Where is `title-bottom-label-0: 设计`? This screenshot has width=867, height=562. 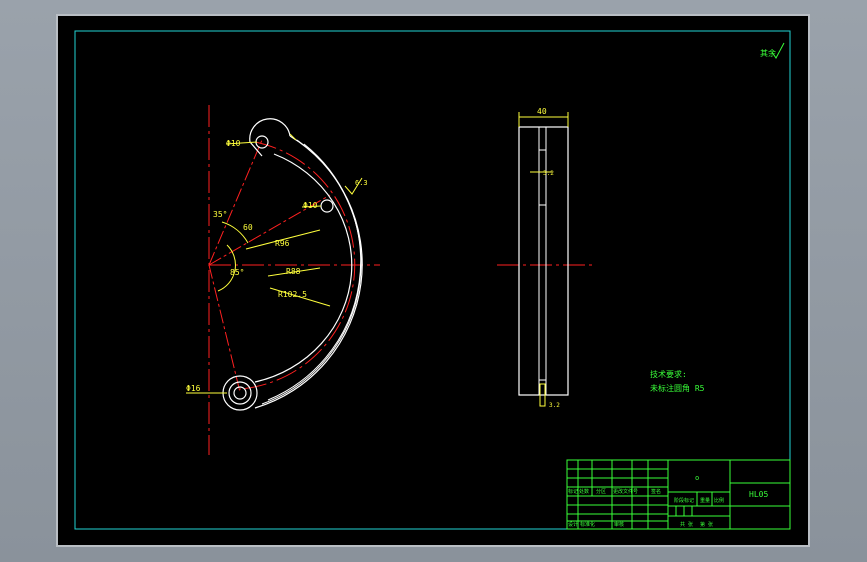
title-bottom-label-0: 设计 is located at coordinates (573, 524).